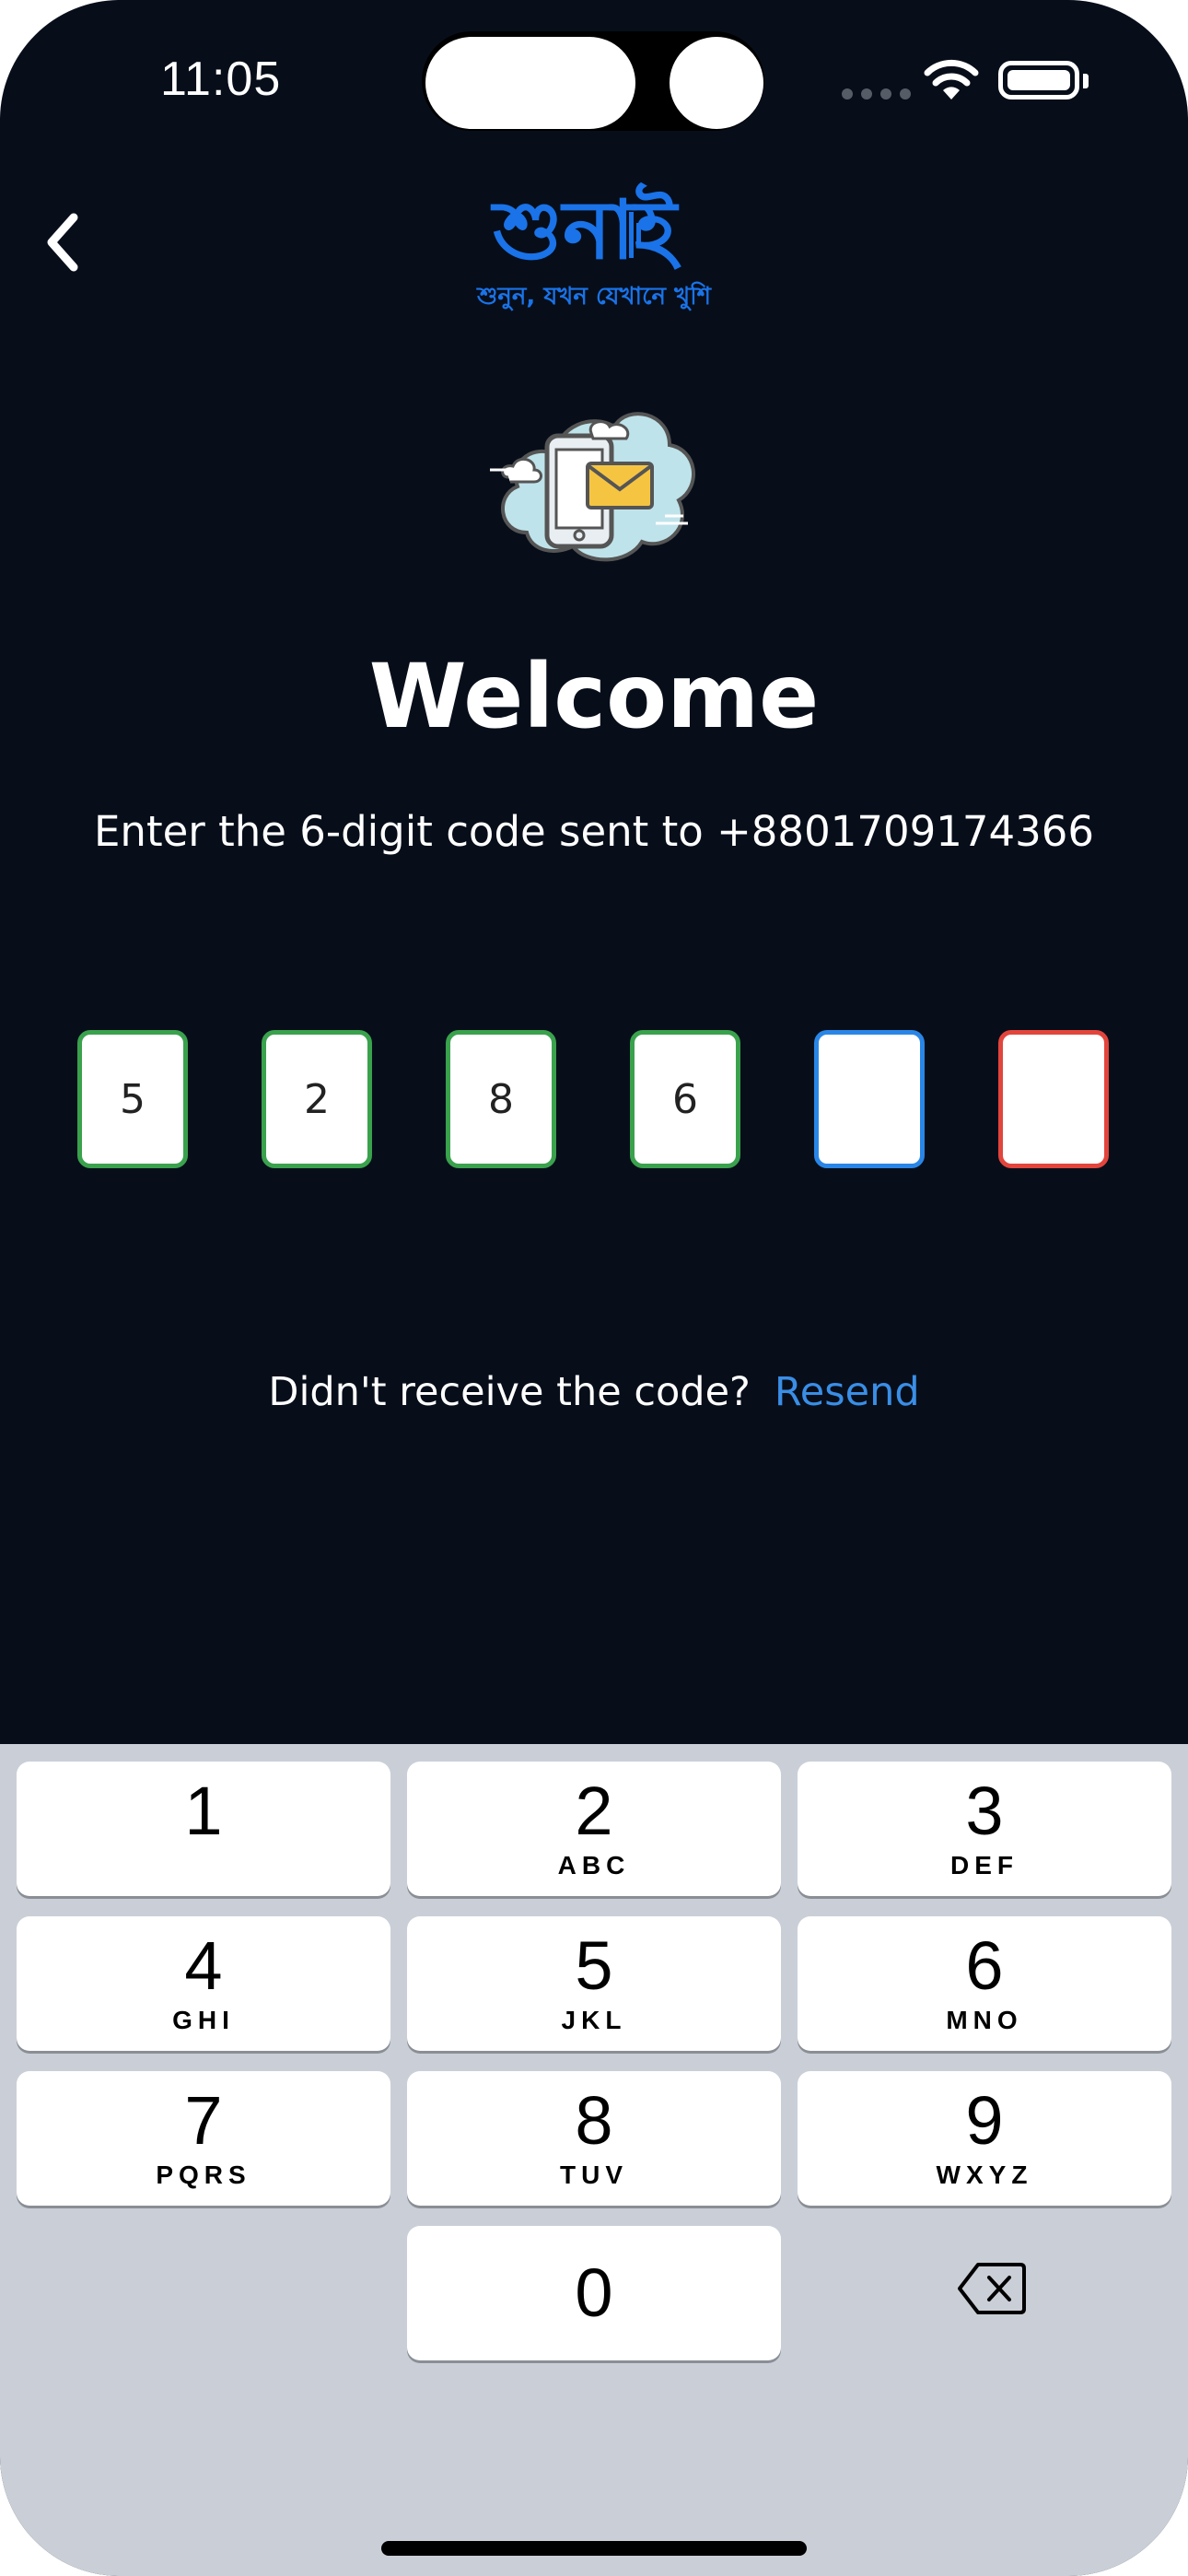 This screenshot has width=1188, height=2576. Describe the element at coordinates (203, 2174) in the screenshot. I see `key-letters: PQRS` at that location.